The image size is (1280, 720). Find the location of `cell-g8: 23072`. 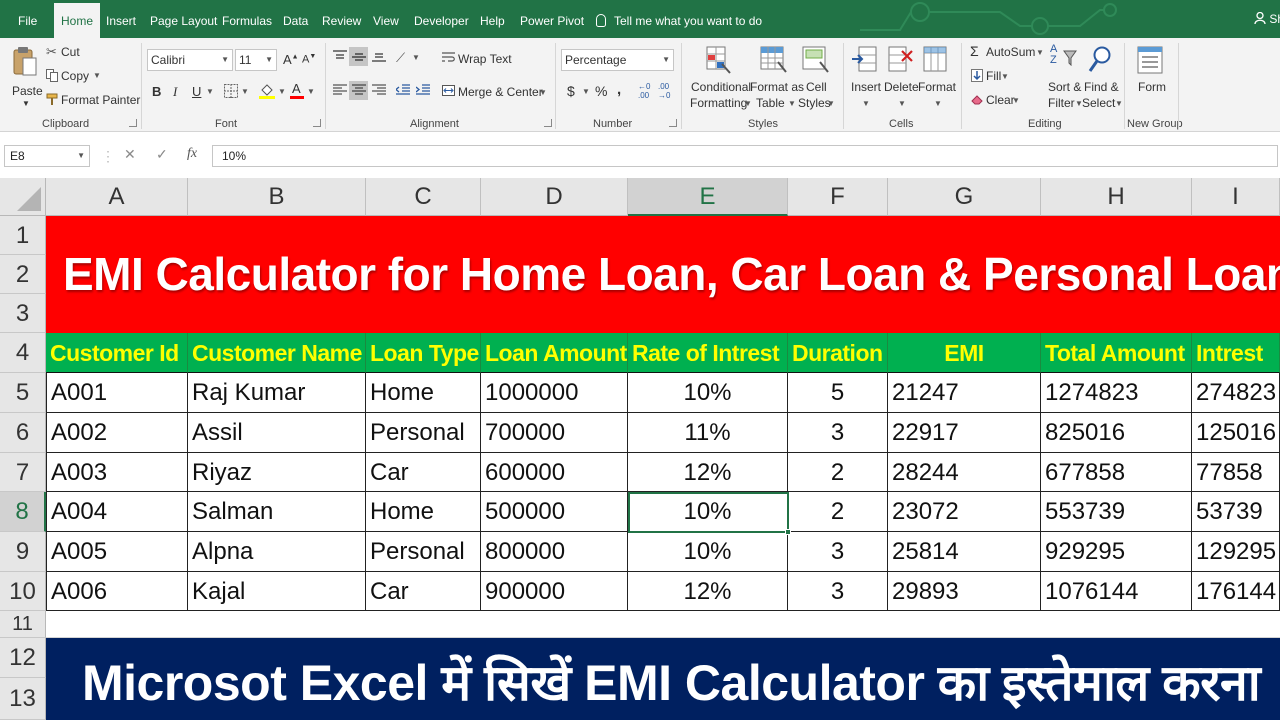

cell-g8: 23072 is located at coordinates (964, 512).